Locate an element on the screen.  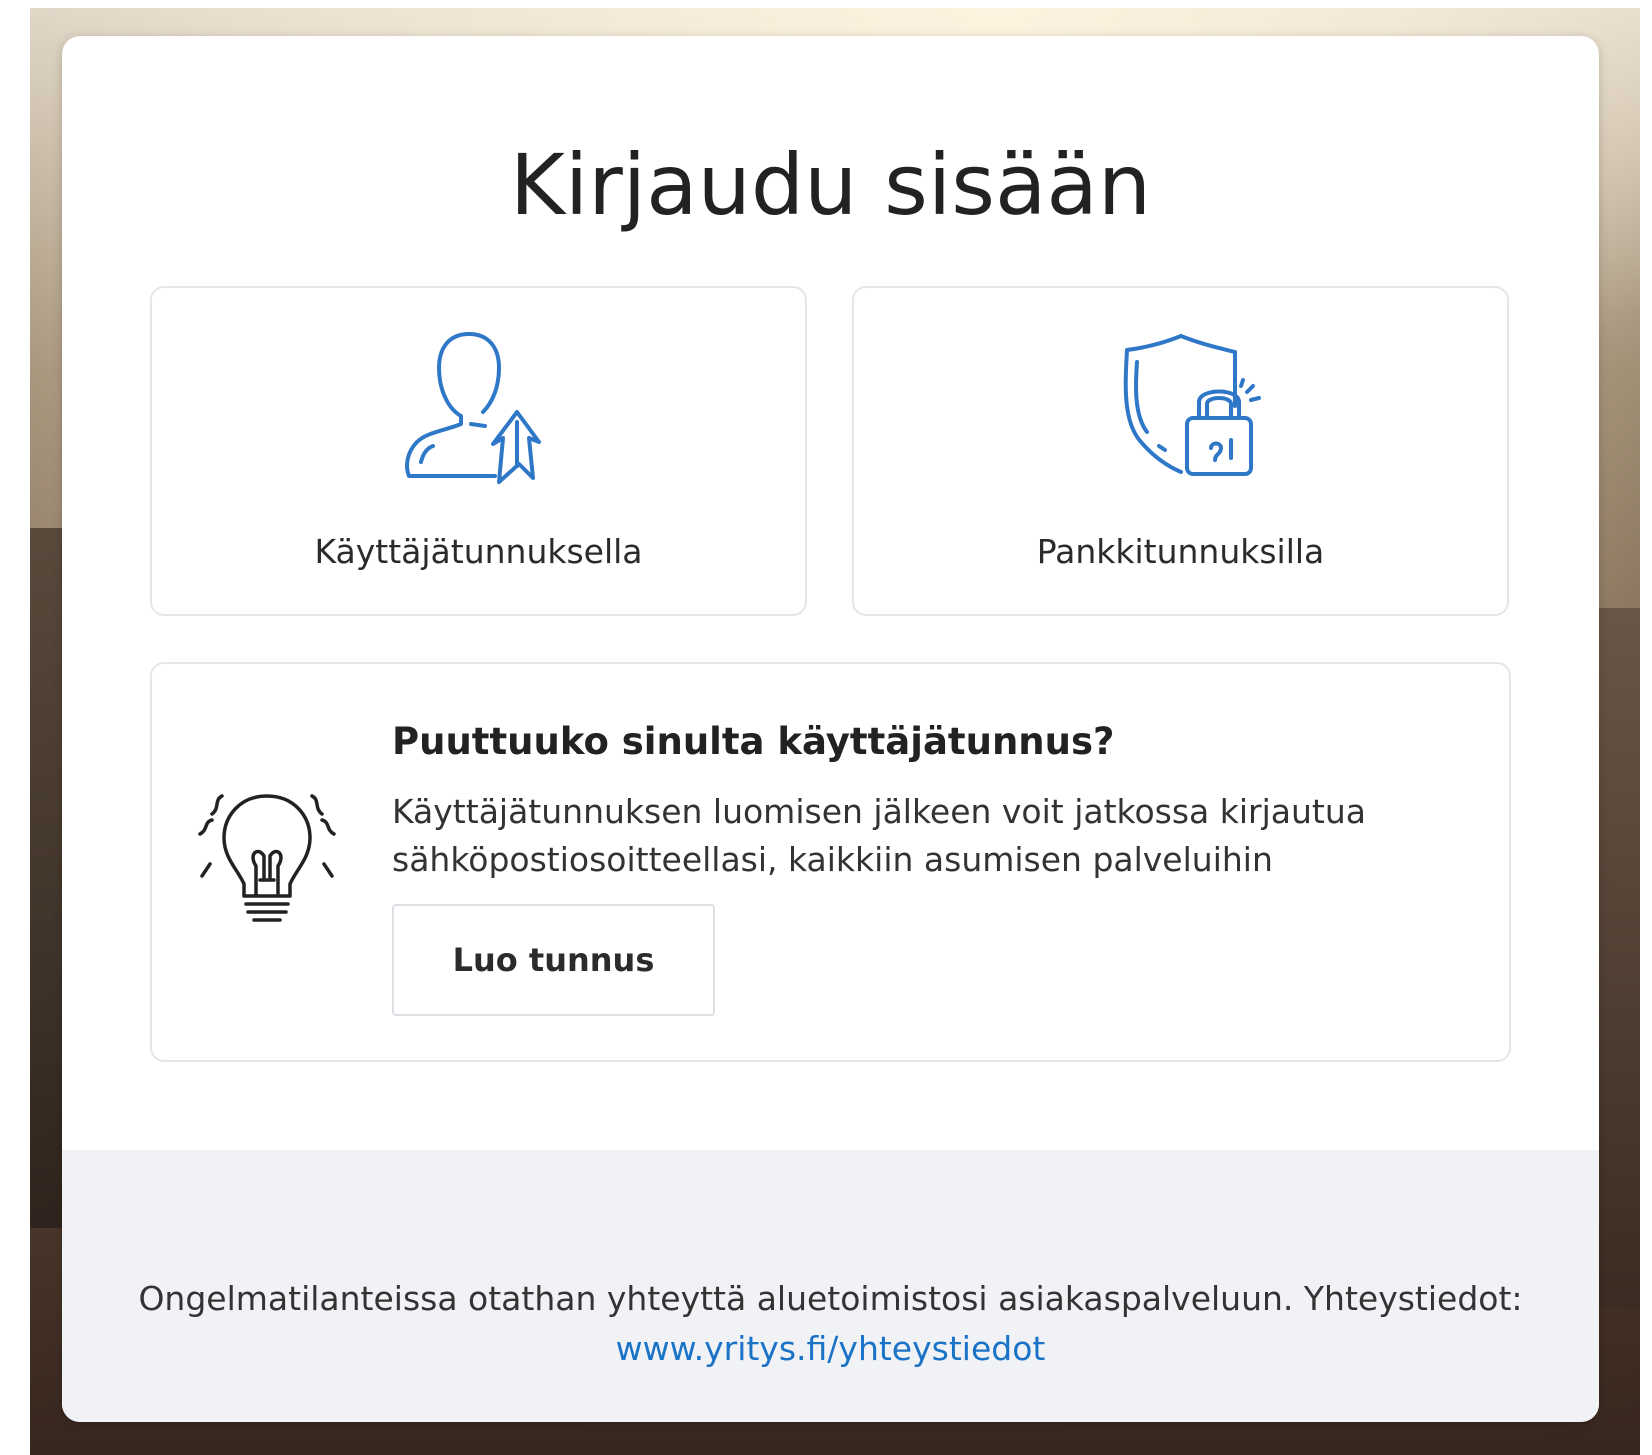
lightbulb-icon is located at coordinates (267, 858).